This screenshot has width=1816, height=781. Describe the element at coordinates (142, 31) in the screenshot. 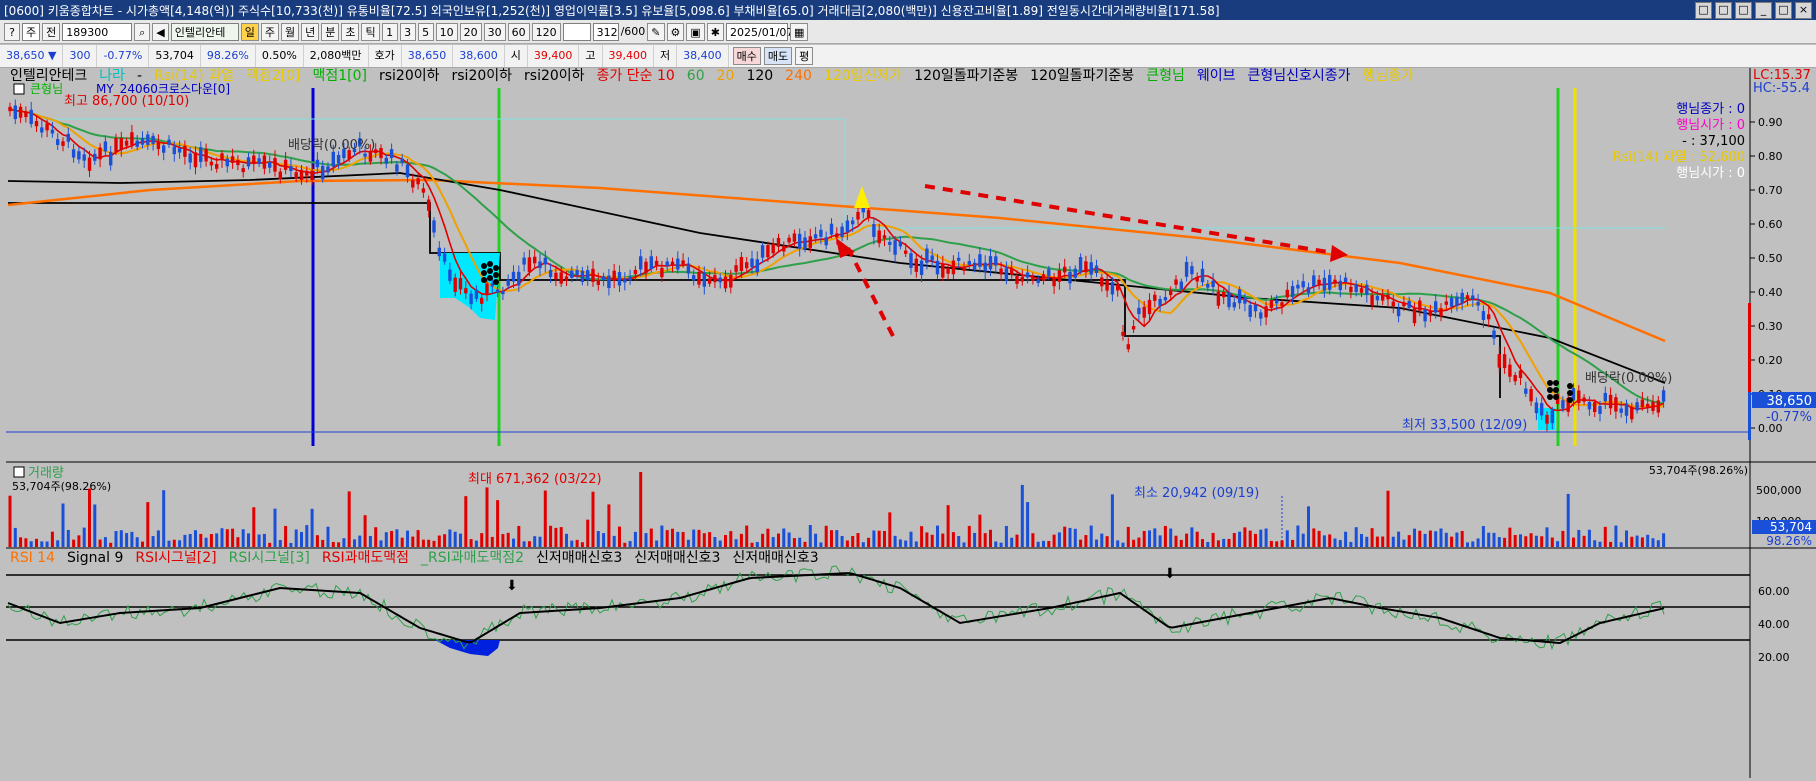

I see `search-icon: ⌕` at that location.